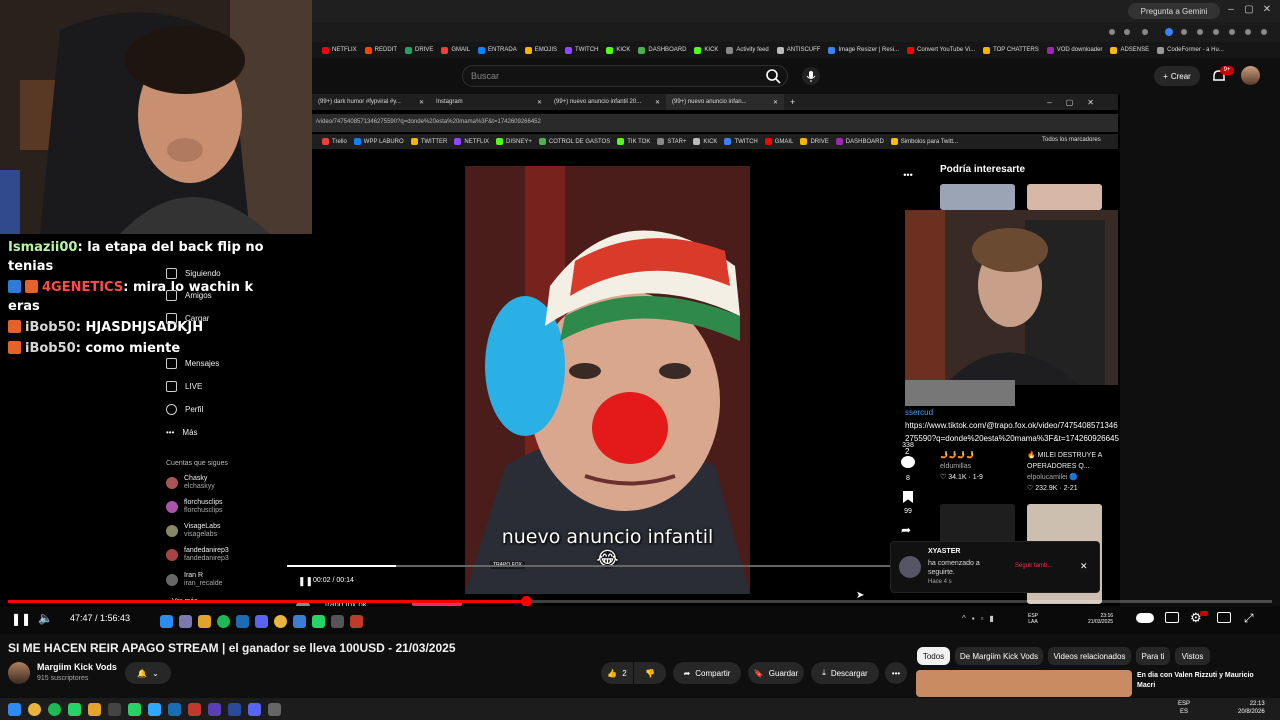 Image resolution: width=1280 pixels, height=720 pixels. Describe the element at coordinates (174, 709) in the screenshot. I see `steam-icon` at that location.